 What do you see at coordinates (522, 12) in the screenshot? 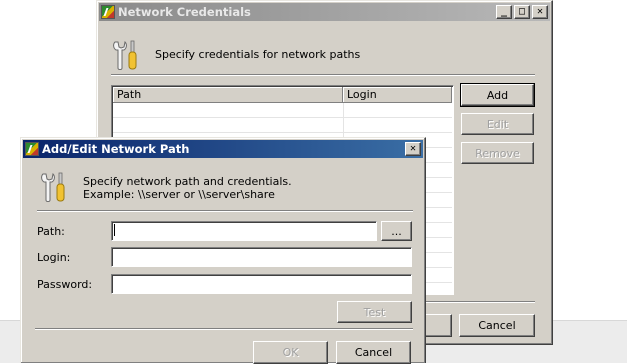
I see `maximize-button: □` at bounding box center [522, 12].